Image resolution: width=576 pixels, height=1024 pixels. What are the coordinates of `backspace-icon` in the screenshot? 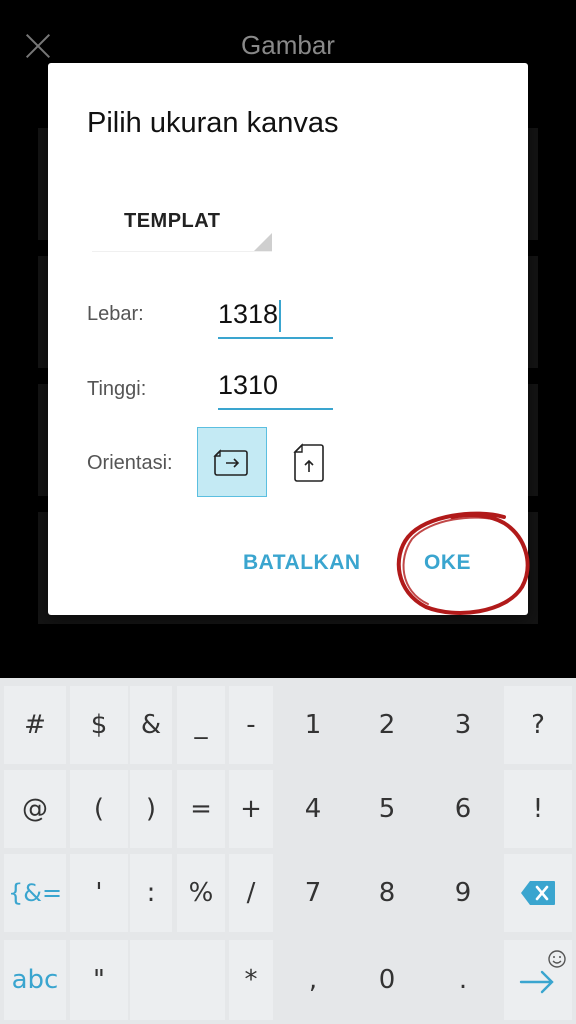 It's located at (538, 893).